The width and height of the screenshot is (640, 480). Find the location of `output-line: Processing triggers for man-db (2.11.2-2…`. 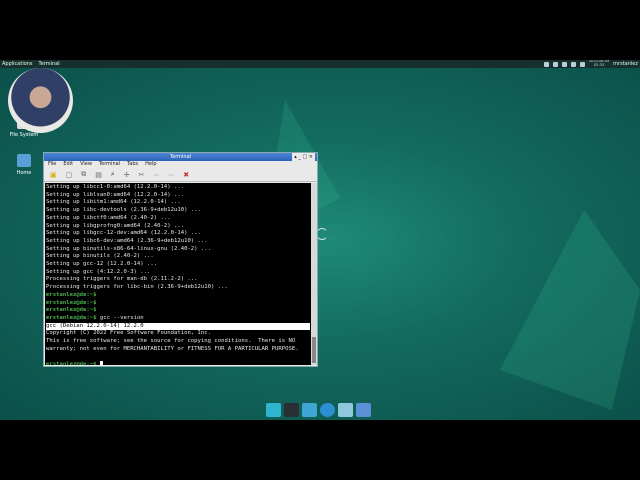

output-line: Processing triggers for man-db (2.11.2-2… is located at coordinates (122, 279).